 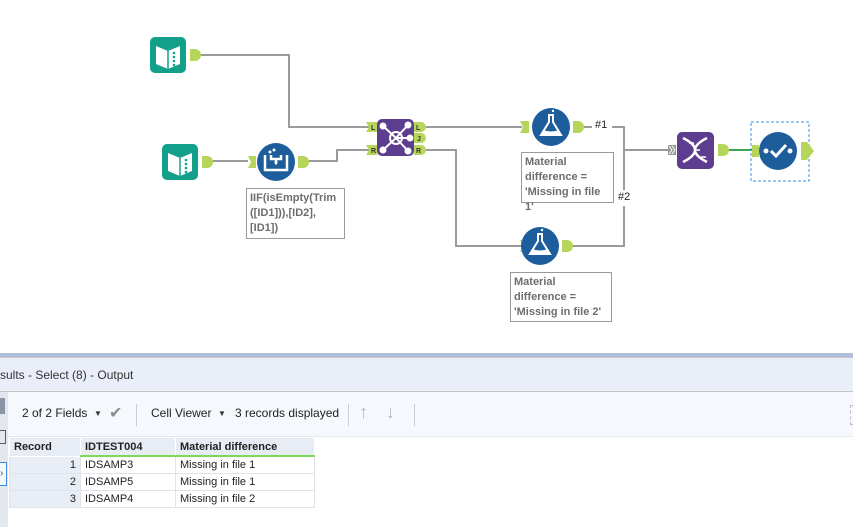 What do you see at coordinates (67, 375) in the screenshot?
I see `results-title: sults - Select (8) - Output` at bounding box center [67, 375].